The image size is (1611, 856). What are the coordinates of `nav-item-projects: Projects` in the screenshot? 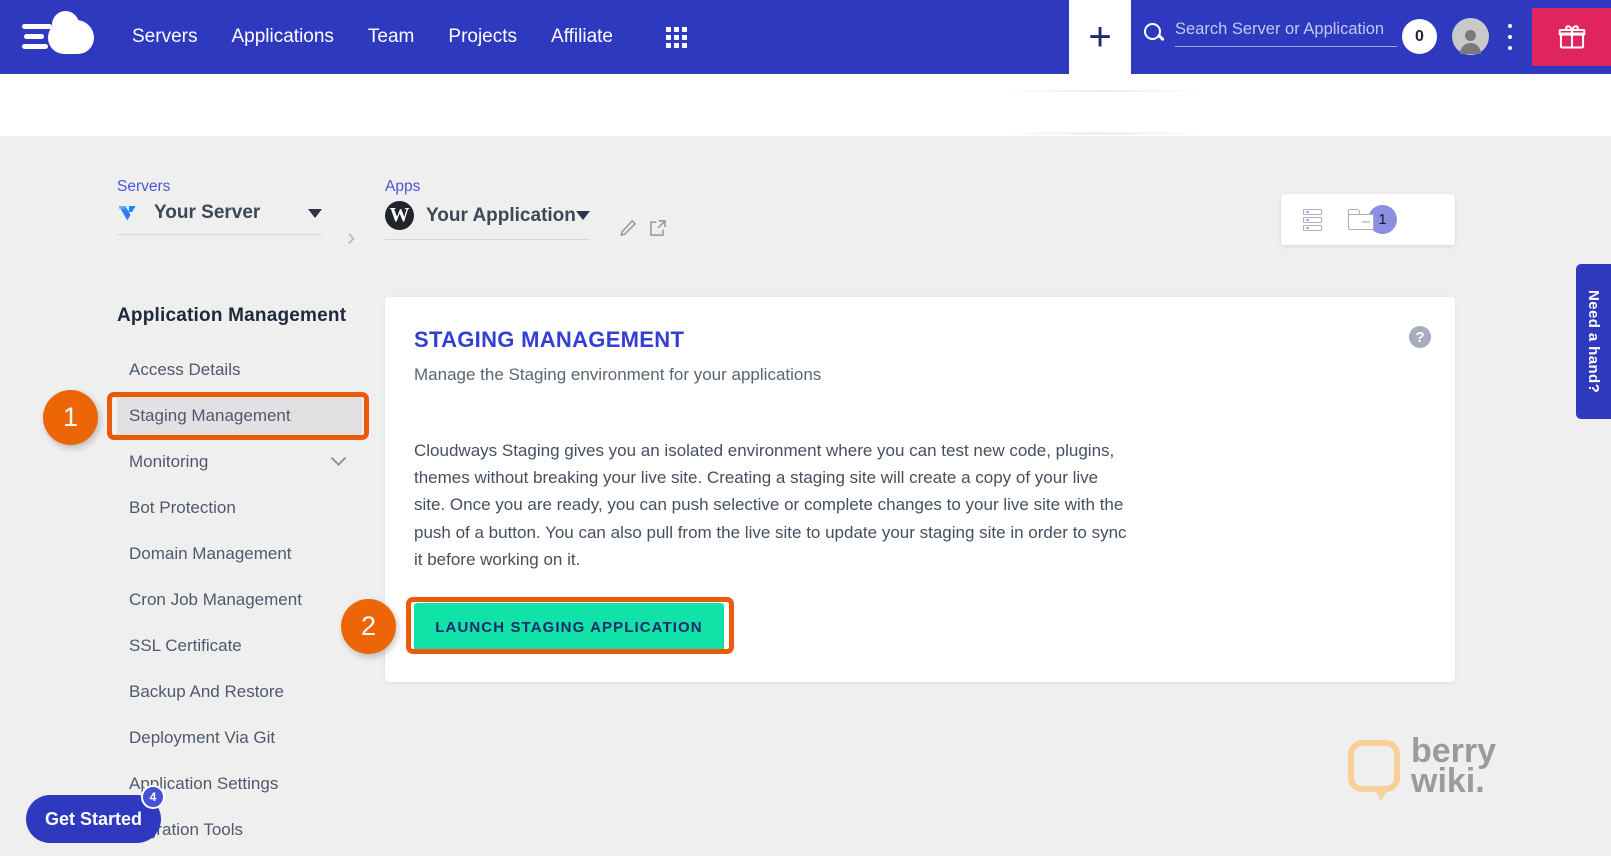 It's located at (482, 37).